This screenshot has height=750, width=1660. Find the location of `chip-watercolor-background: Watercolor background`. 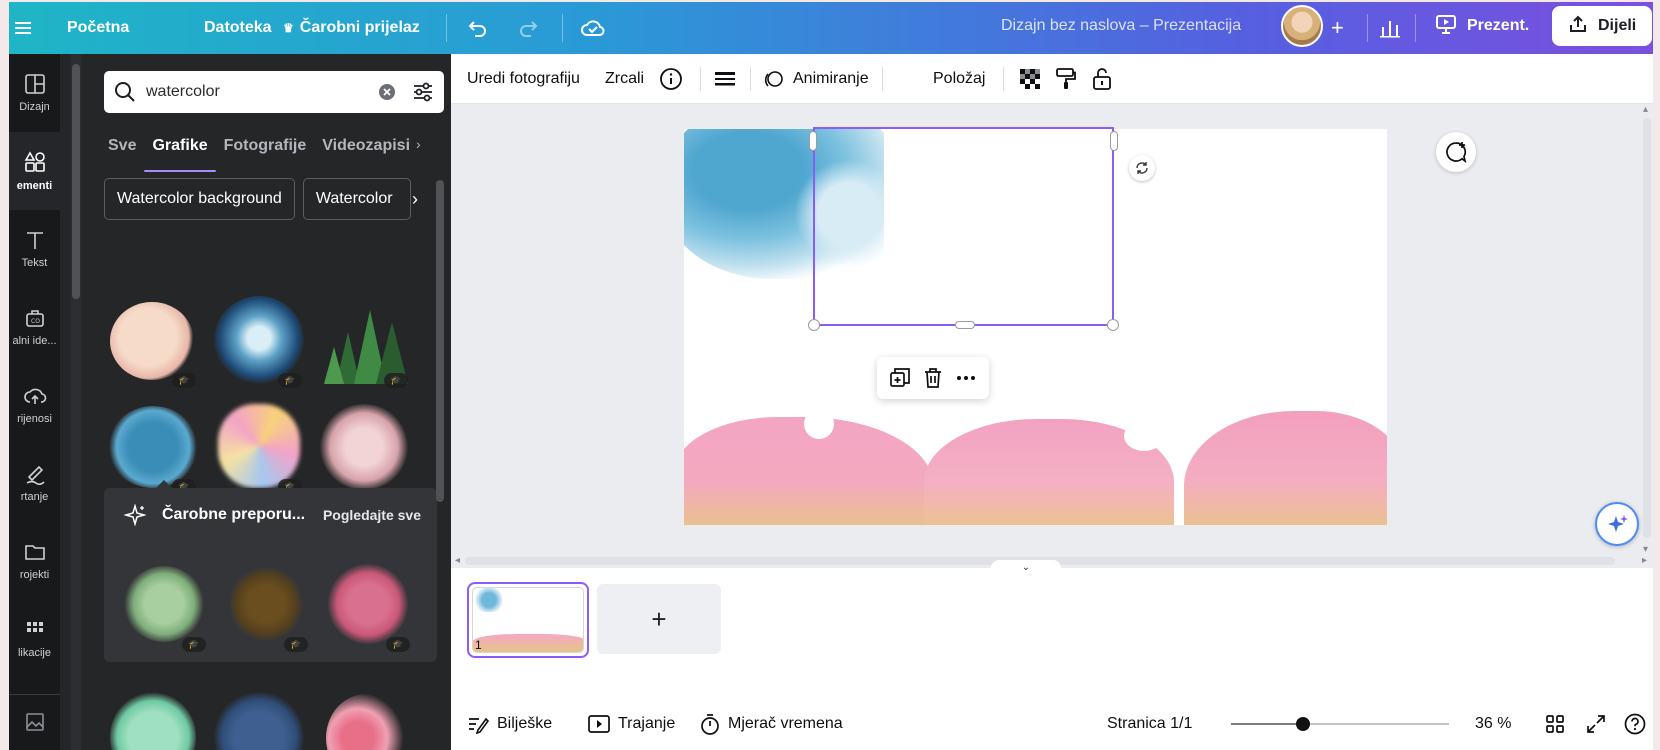

chip-watercolor-background: Watercolor background is located at coordinates (199, 199).